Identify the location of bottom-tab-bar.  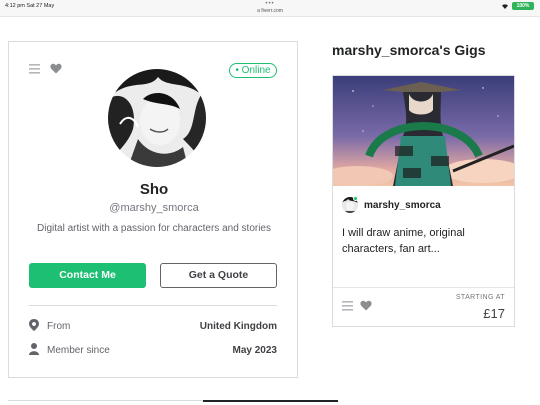
(173, 401).